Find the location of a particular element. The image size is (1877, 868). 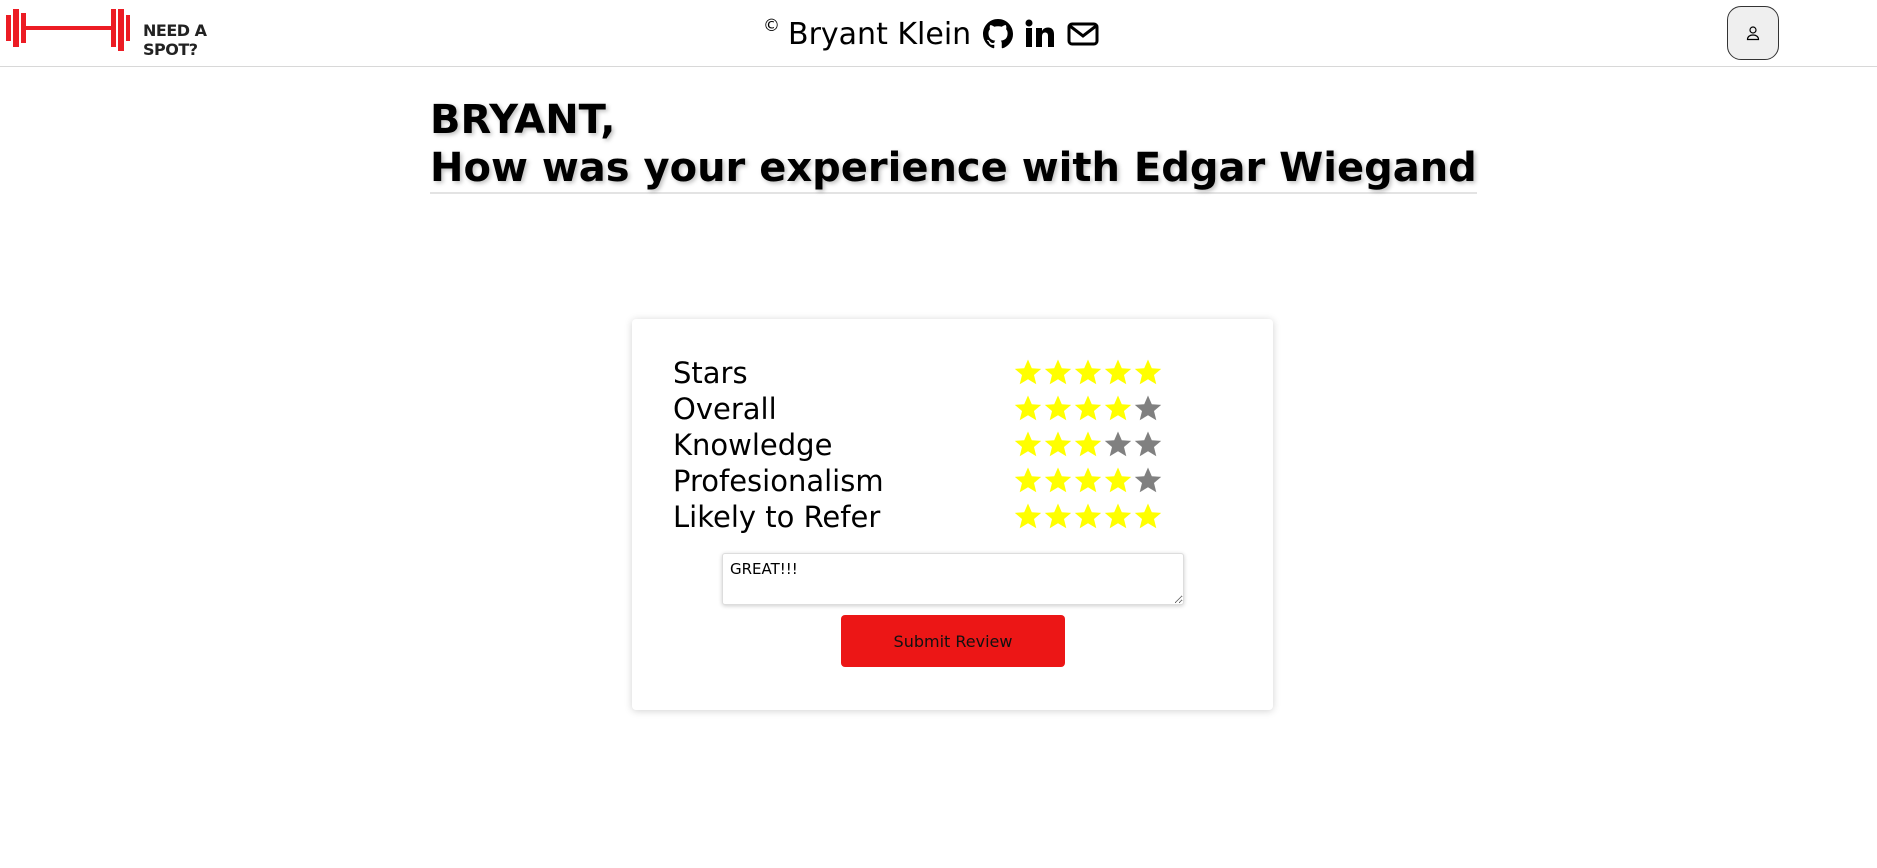

copyright-symbol: © is located at coordinates (771, 26).